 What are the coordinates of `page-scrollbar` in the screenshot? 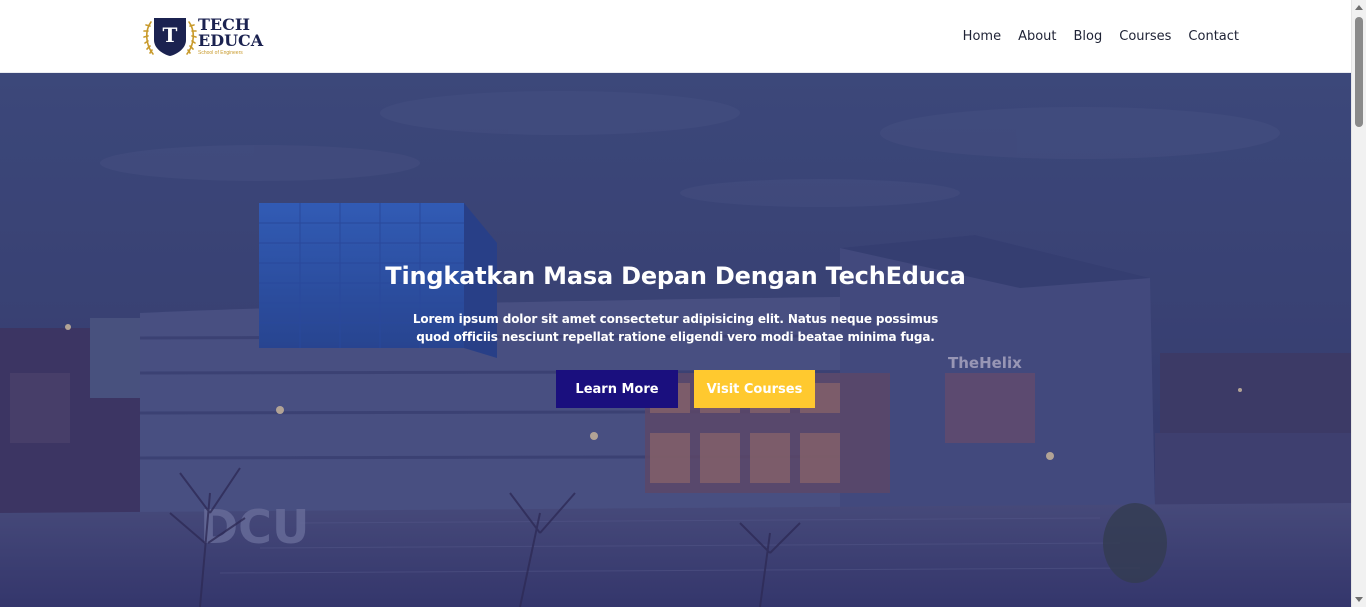 It's located at (1358, 303).